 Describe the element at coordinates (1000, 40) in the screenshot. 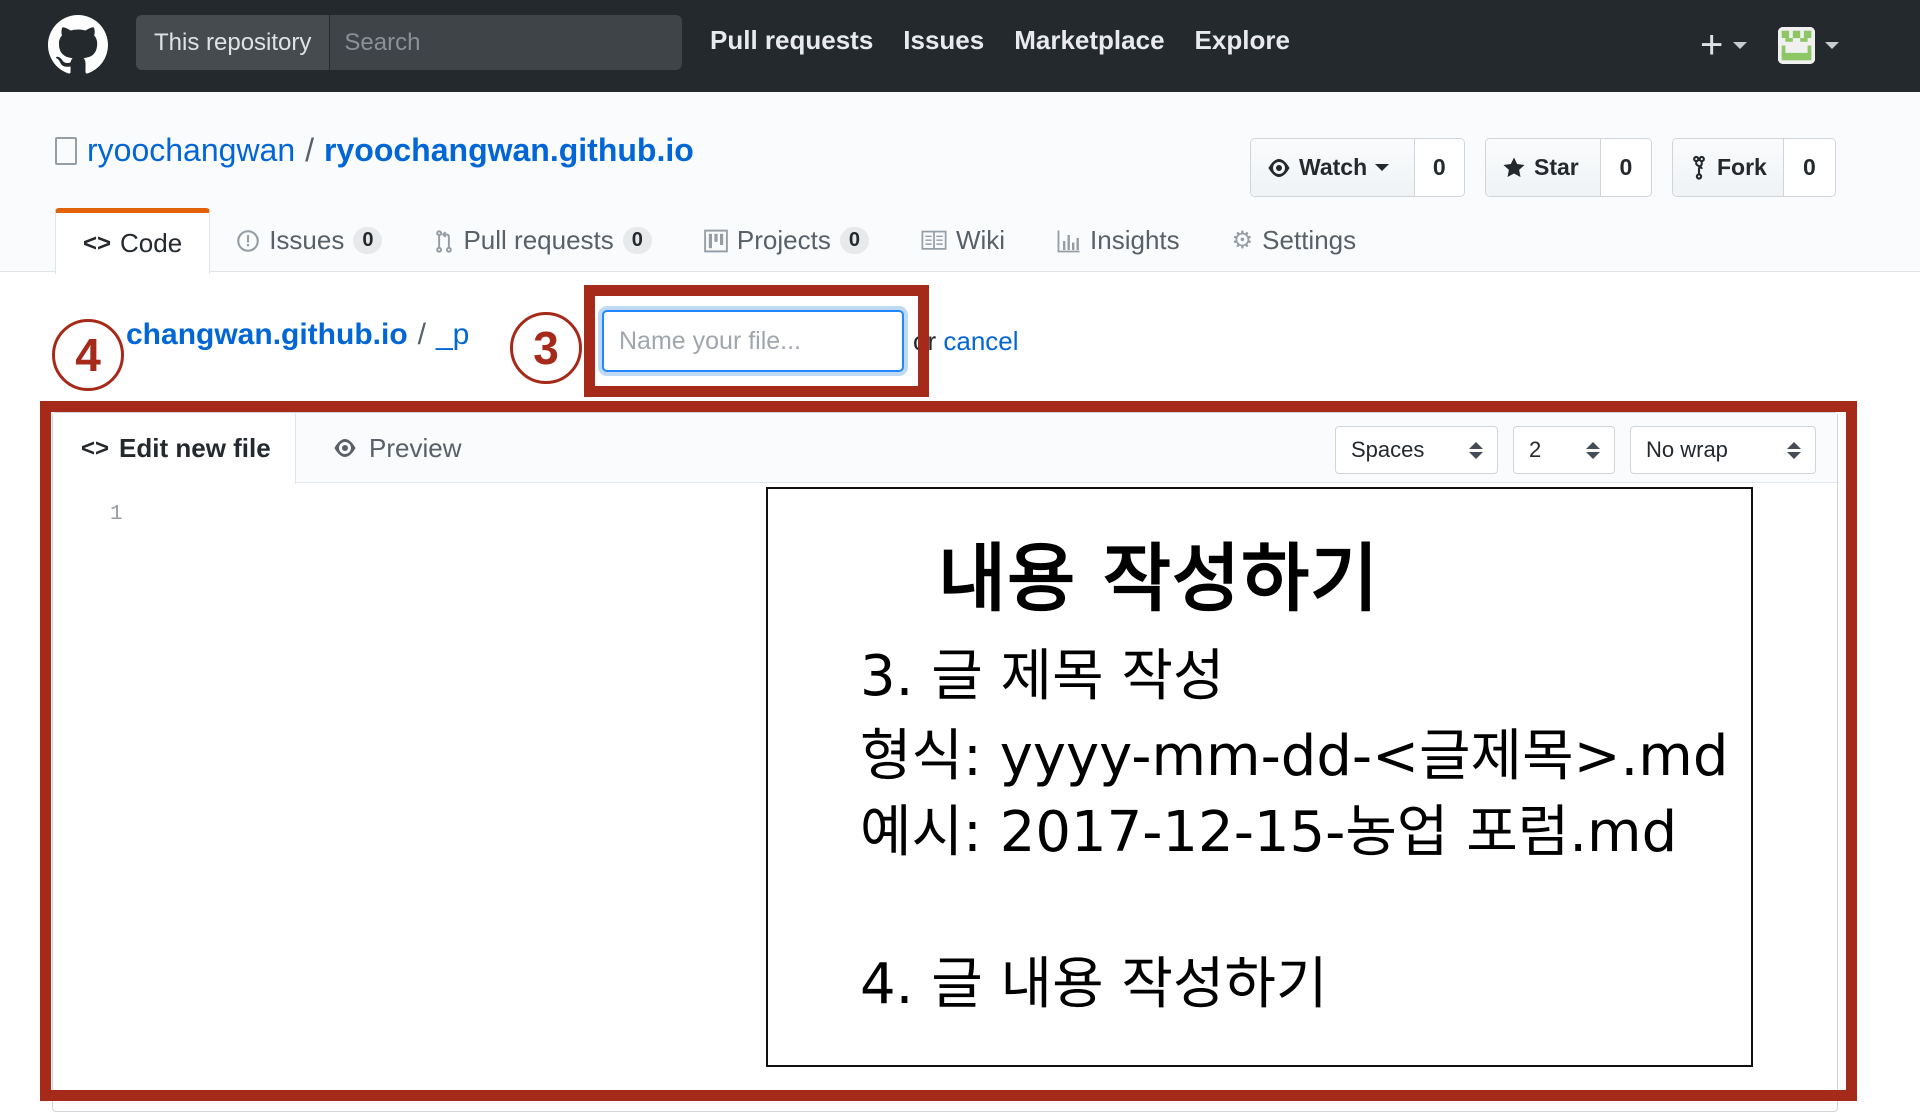

I see `global-nav: Pull requests Issues Marketplace Explore` at that location.